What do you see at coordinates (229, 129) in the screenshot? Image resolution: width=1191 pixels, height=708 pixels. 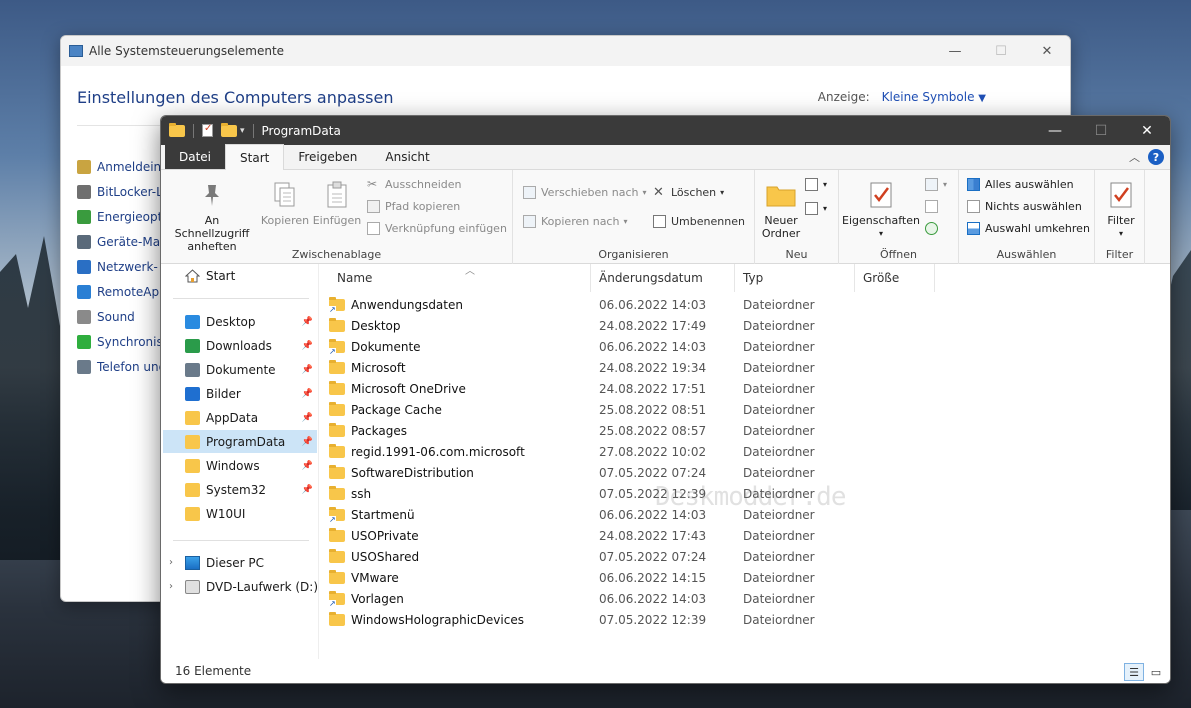 I see `new-folder-quick-icon` at bounding box center [229, 129].